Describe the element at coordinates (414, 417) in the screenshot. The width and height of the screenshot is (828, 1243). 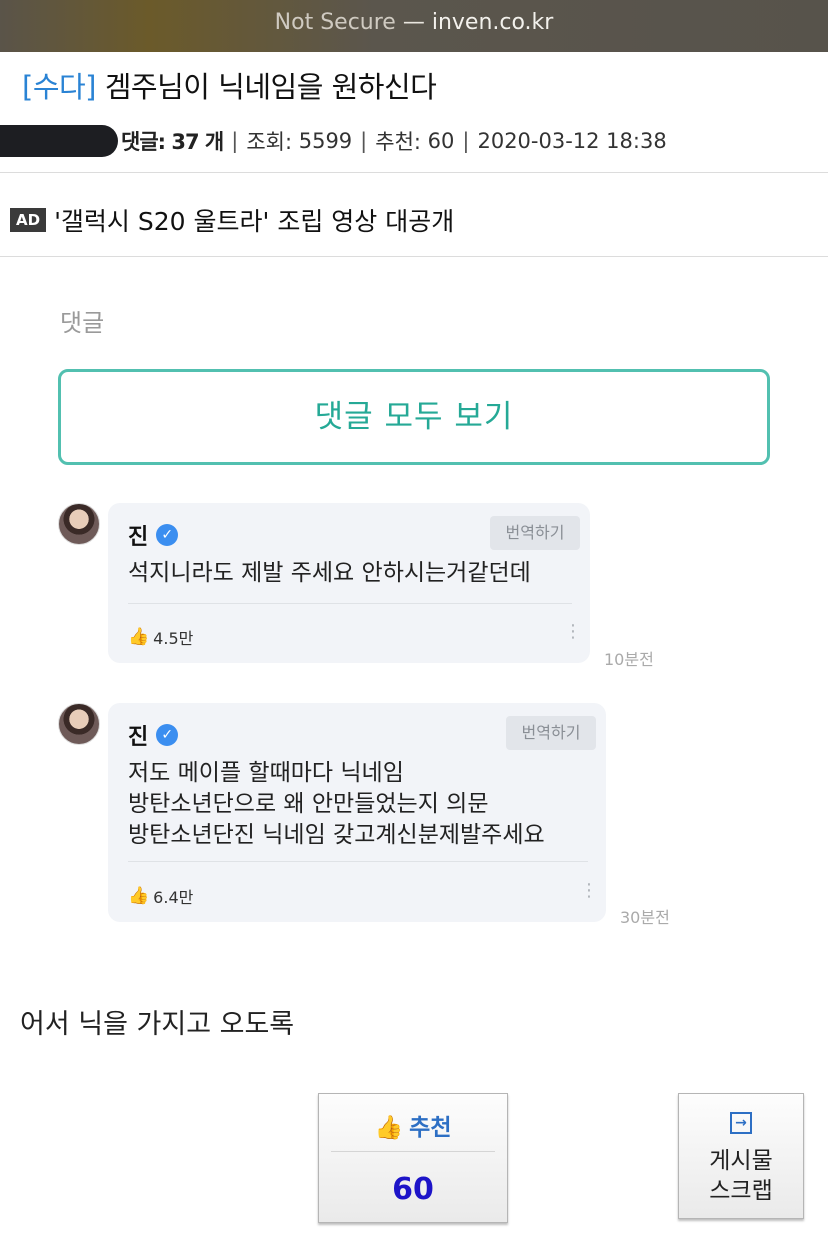
I see `view-all-comments-button: 댓글 모두 보기` at that location.